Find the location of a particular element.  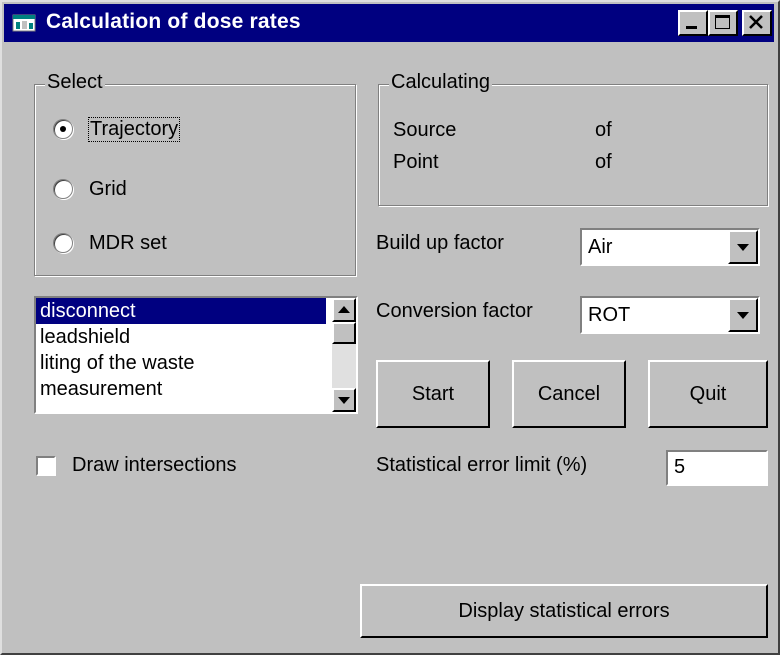

error-limit-input: 5 is located at coordinates (717, 468).